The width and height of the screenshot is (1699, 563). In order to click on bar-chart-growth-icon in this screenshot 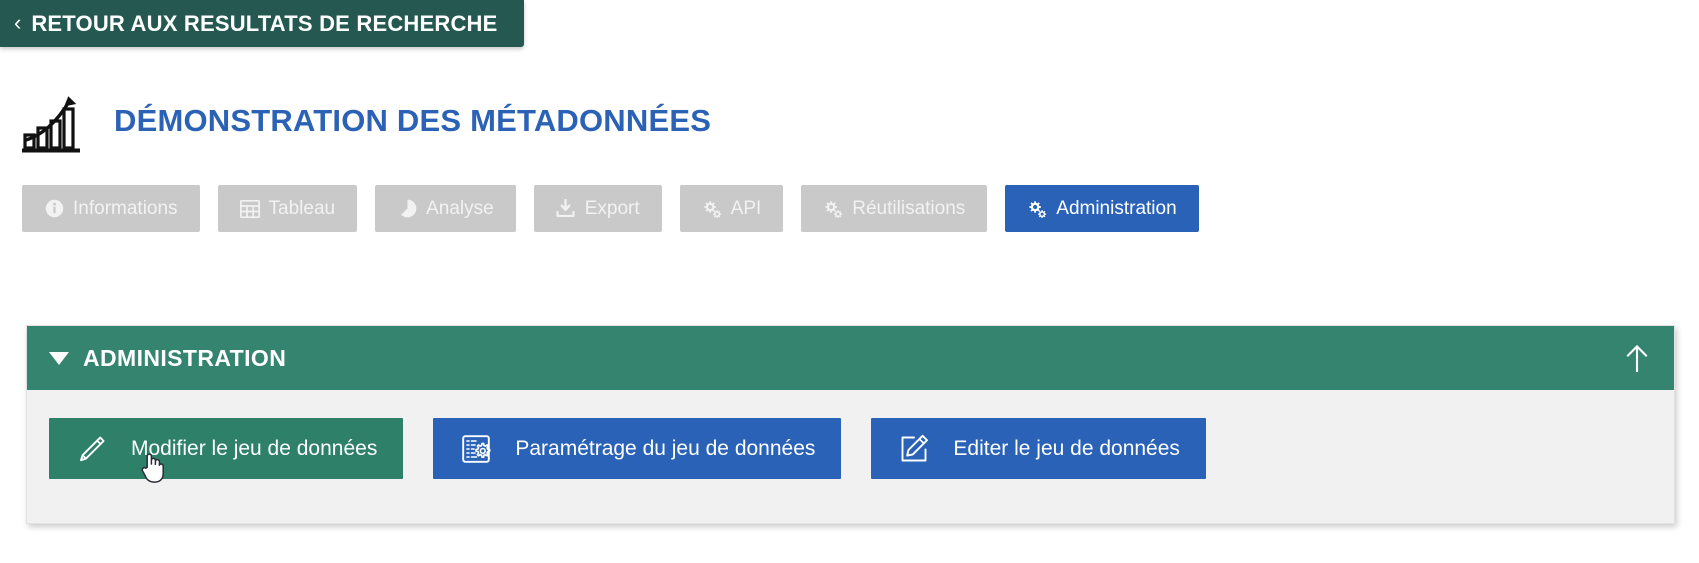, I will do `click(53, 121)`.